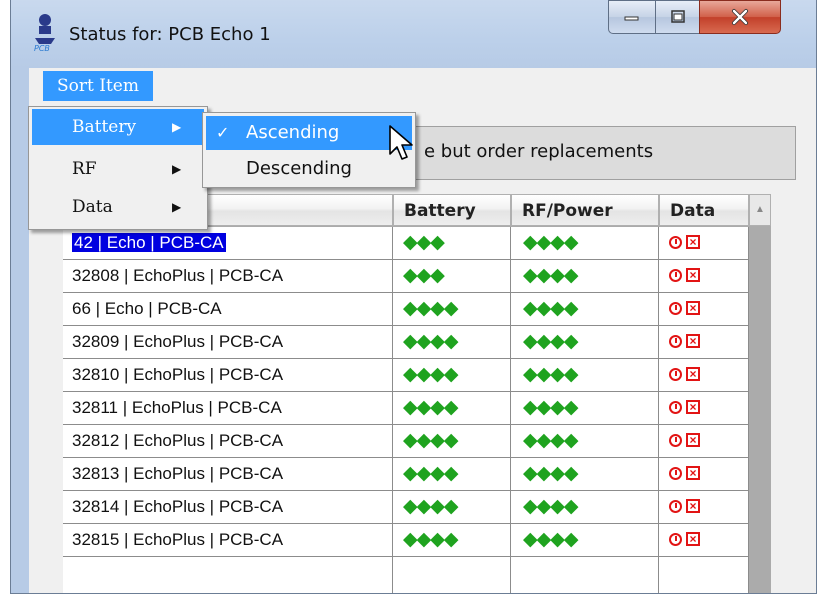 The width and height of the screenshot is (817, 594). Describe the element at coordinates (406, 408) in the screenshot. I see `table-row: 32811 | EchoPlus | PCB-CA ◆◆◆◆ ◆◆◆◆ ×` at that location.